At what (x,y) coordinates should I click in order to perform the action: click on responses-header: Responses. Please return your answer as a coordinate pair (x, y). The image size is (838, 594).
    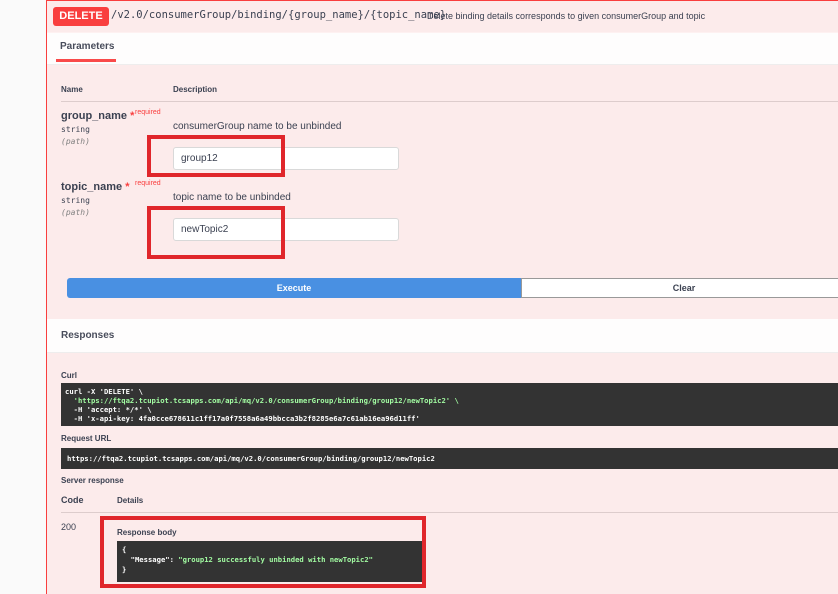
    Looking at the image, I should click on (442, 336).